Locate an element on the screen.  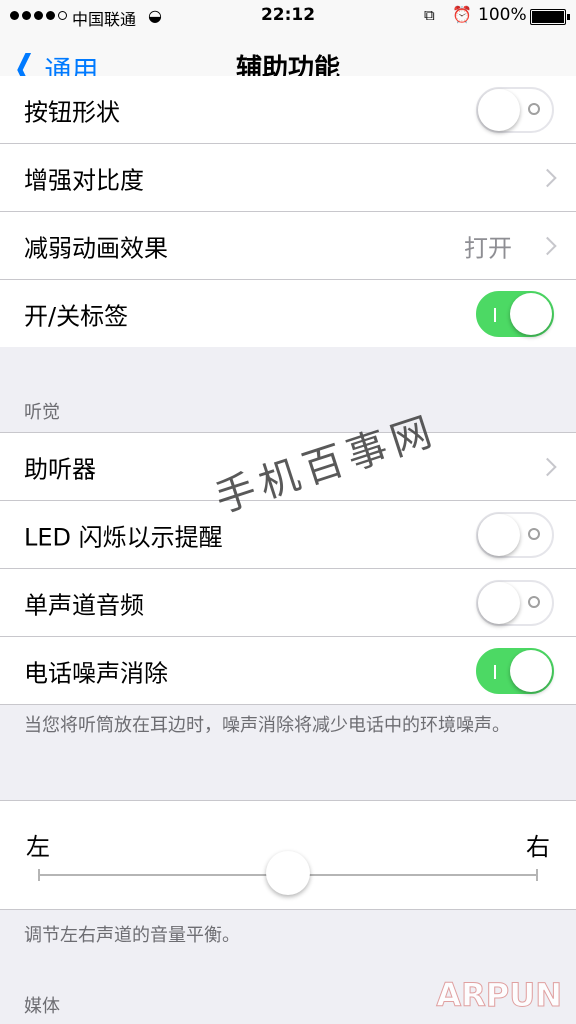
cell-button-shapes: 按钮形状 is located at coordinates (288, 110).